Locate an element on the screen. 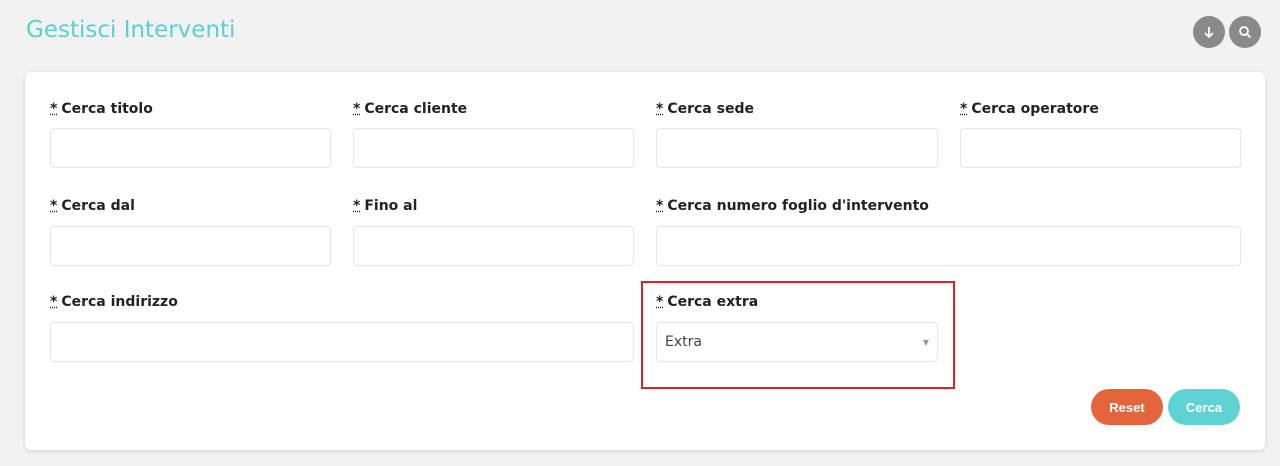 The width and height of the screenshot is (1280, 466). label-fino-al: * Fino al is located at coordinates (385, 206).